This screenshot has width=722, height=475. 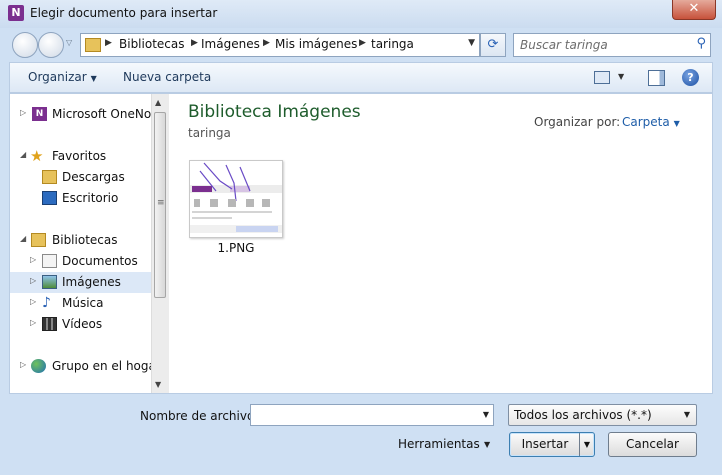 What do you see at coordinates (652, 444) in the screenshot?
I see `cancel-button: Cancelar` at bounding box center [652, 444].